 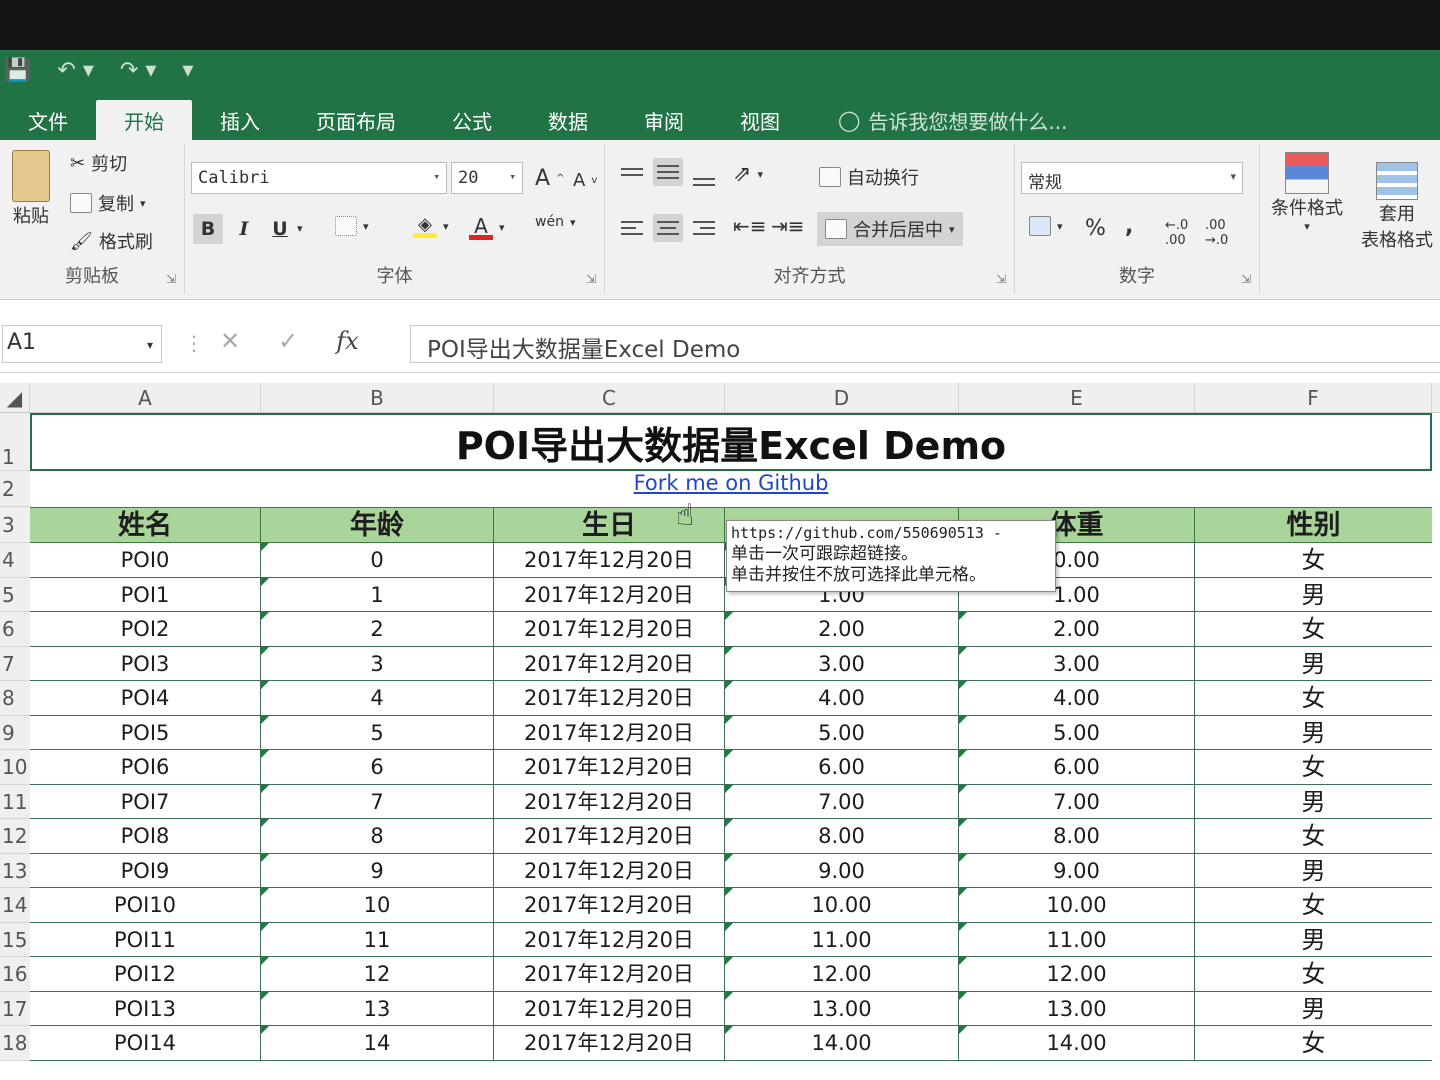 I want to click on cell-height: 11.00, so click(x=842, y=939).